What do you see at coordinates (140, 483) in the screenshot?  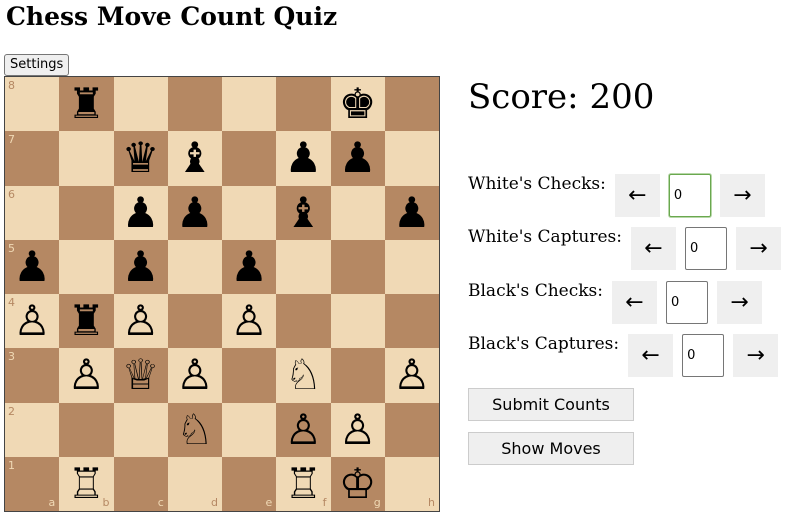 I see `square-c1: c` at bounding box center [140, 483].